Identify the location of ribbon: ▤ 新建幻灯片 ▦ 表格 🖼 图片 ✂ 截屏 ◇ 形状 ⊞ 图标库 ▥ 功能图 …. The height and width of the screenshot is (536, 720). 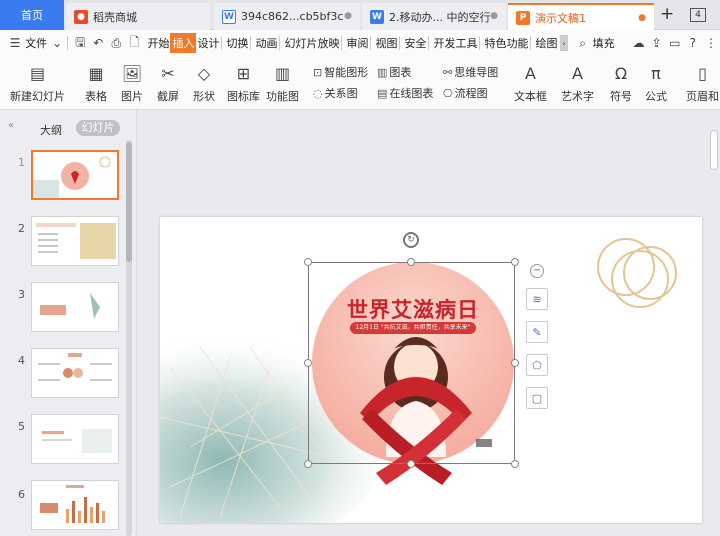
(360, 83).